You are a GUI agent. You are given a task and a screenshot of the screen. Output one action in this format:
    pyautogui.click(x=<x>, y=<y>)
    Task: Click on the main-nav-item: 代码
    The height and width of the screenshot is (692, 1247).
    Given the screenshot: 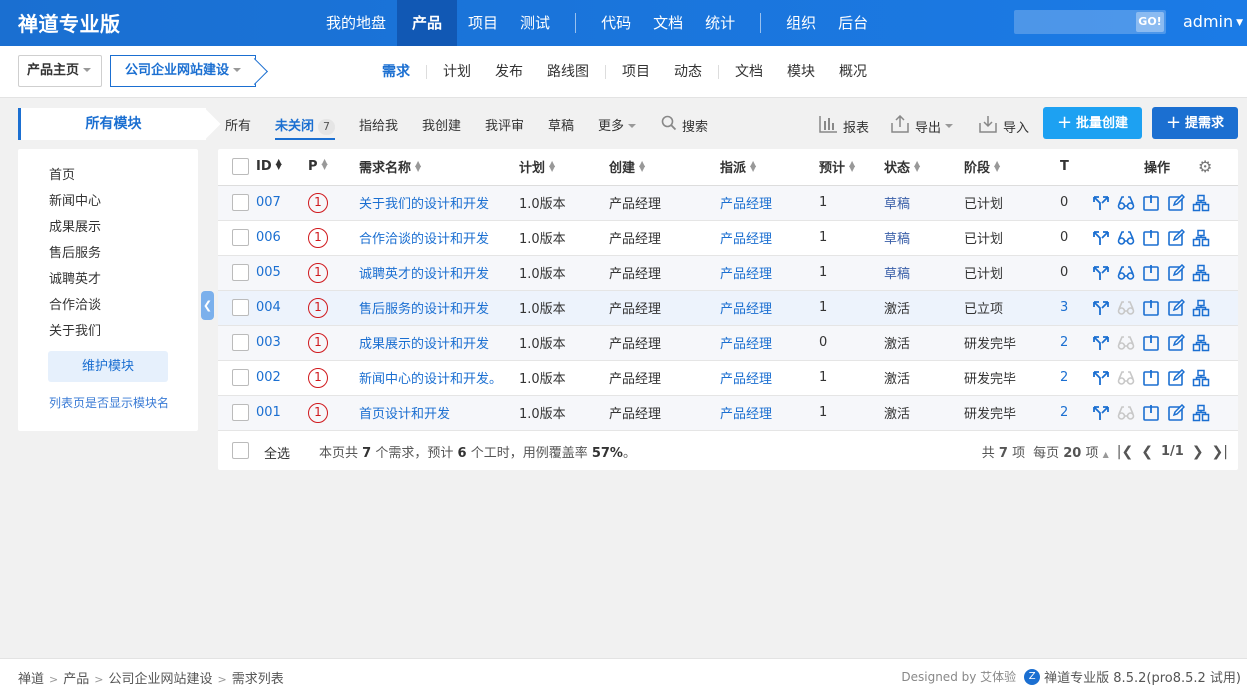 What is the action you would take?
    pyautogui.click(x=616, y=23)
    